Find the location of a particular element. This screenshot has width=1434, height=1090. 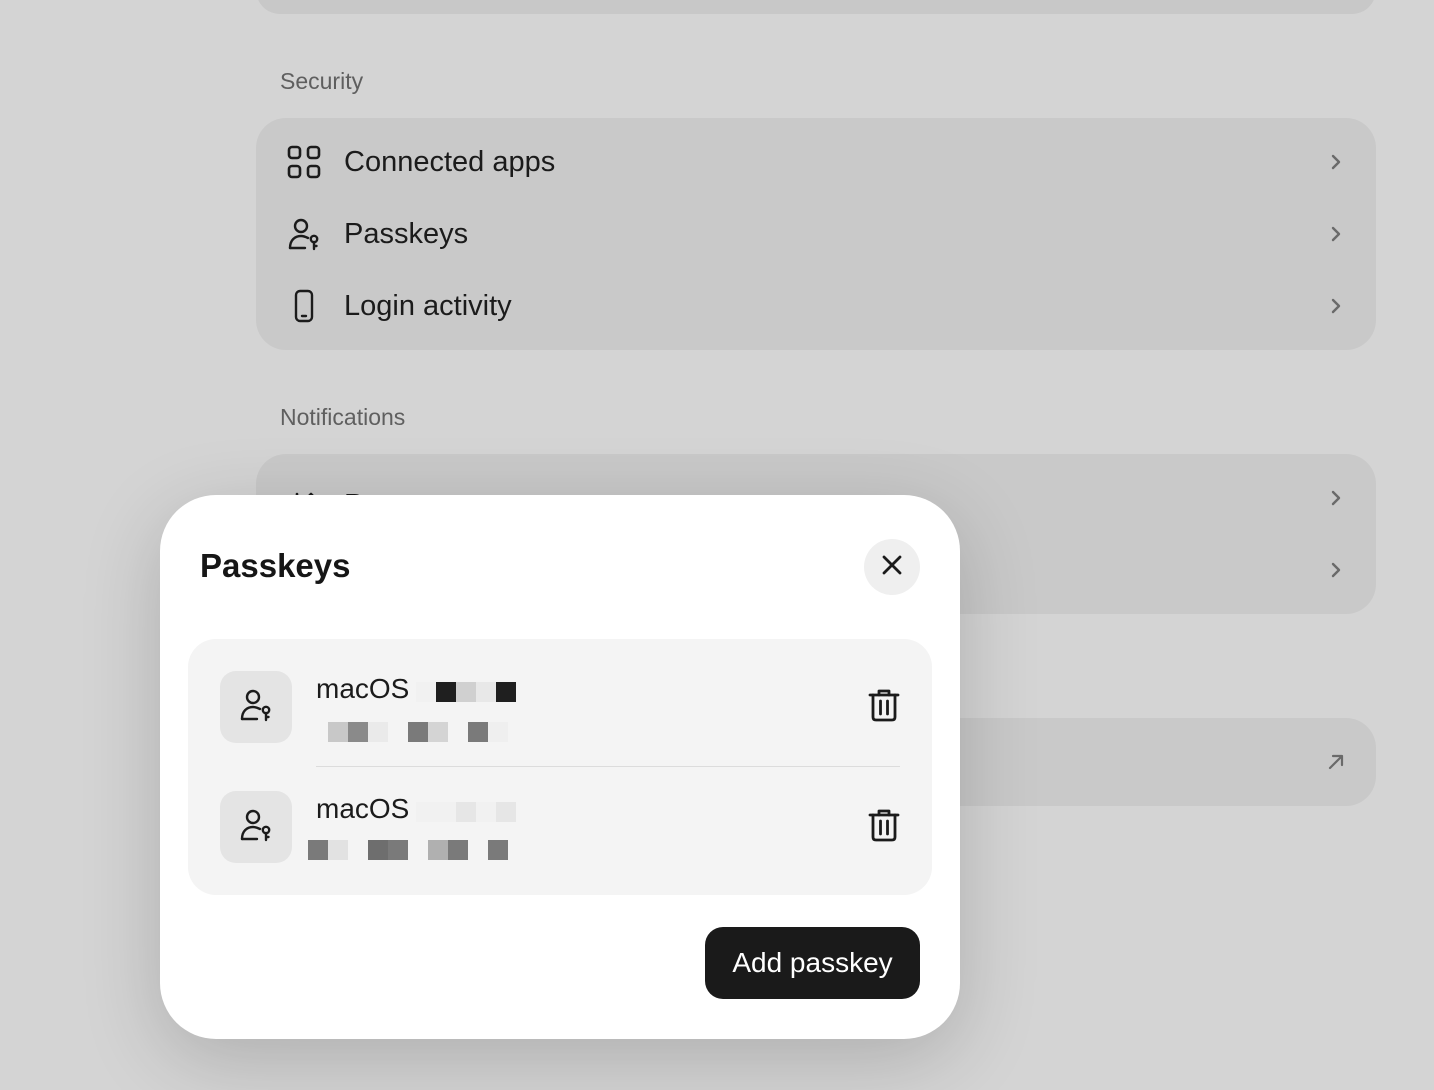

external-arrow-icon is located at coordinates (1336, 762).